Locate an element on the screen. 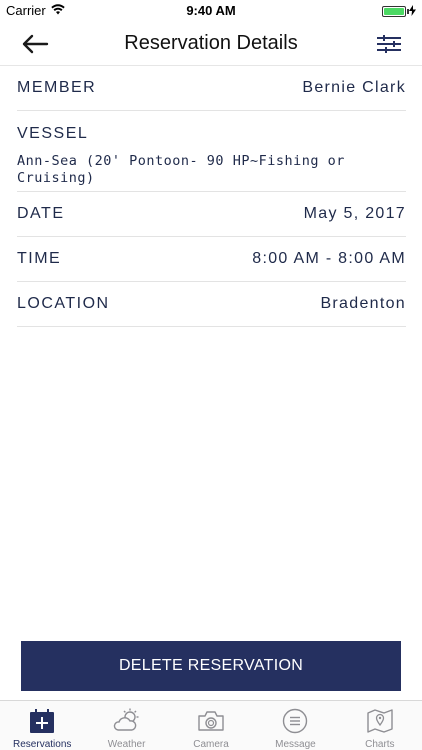 This screenshot has height=750, width=422. member-value: Bernie Clark is located at coordinates (354, 87).